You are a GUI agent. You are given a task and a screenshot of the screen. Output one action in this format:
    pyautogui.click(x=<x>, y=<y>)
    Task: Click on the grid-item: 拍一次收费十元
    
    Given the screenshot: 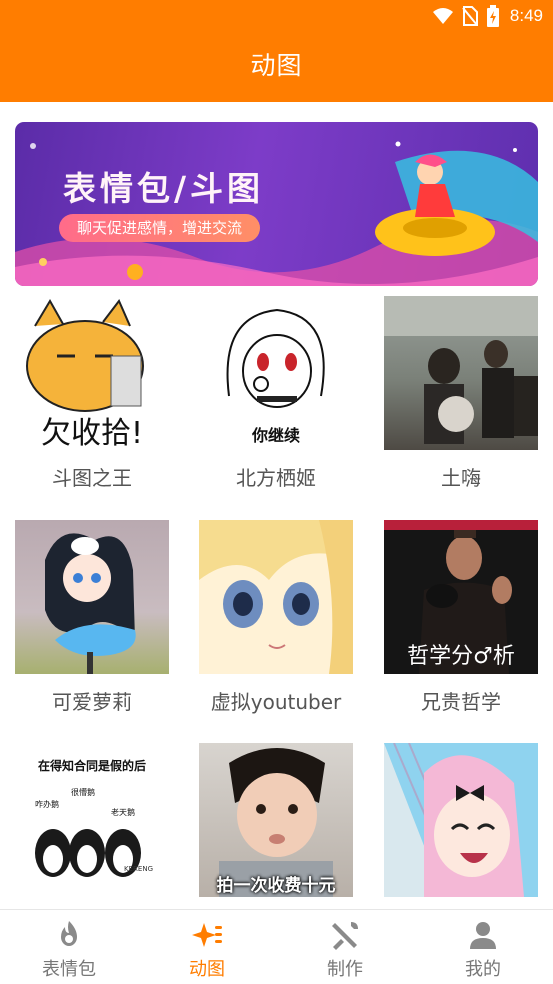 What is the action you would take?
    pyautogui.click(x=276, y=826)
    